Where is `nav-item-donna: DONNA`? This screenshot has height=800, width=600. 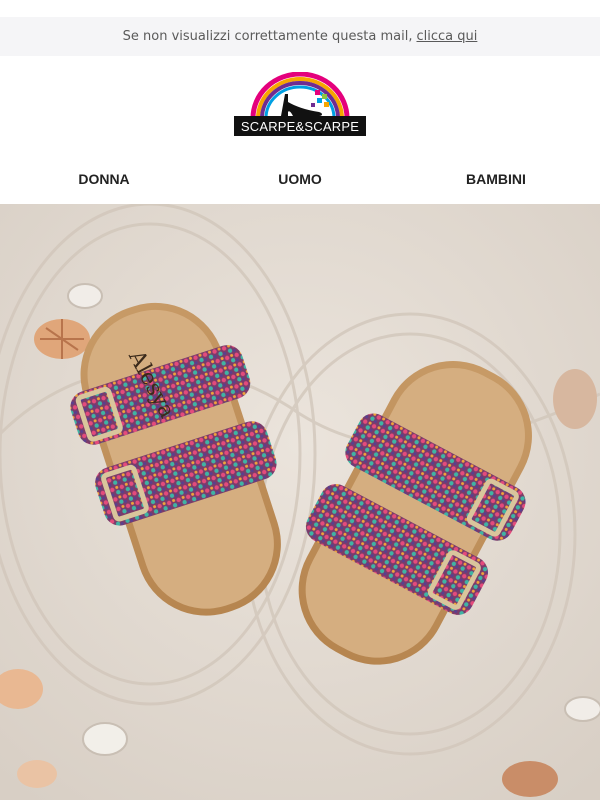
nav-item-donna: DONNA is located at coordinates (104, 179).